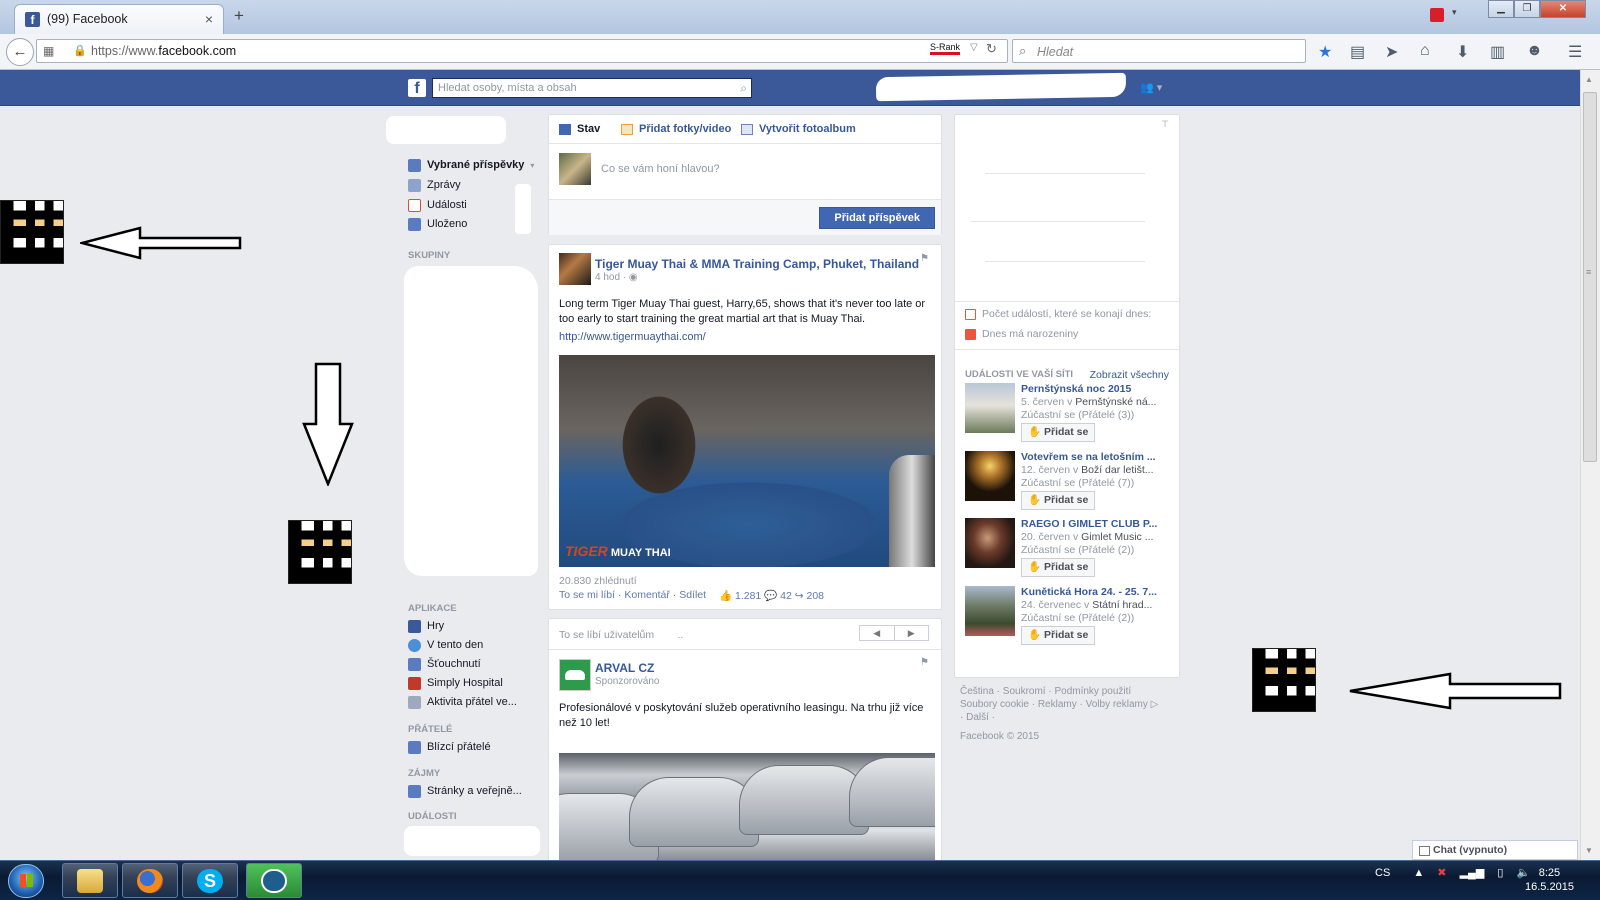  What do you see at coordinates (616, 277) in the screenshot?
I see `post-time: 4 hod · ◉` at bounding box center [616, 277].